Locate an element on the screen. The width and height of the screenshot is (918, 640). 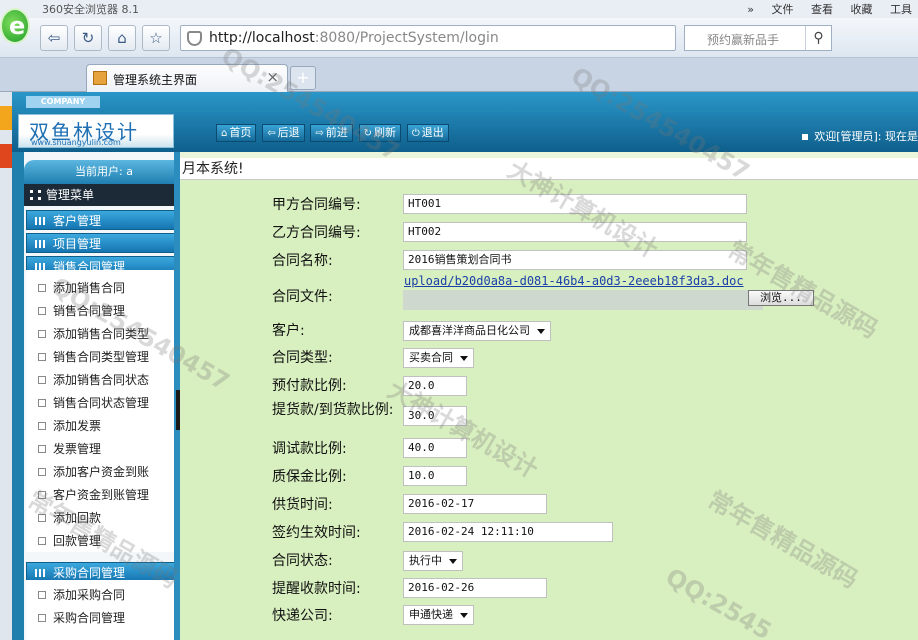
sidebar-item-contract-status-mgmt: 销售合同状态管理 is located at coordinates (104, 403).